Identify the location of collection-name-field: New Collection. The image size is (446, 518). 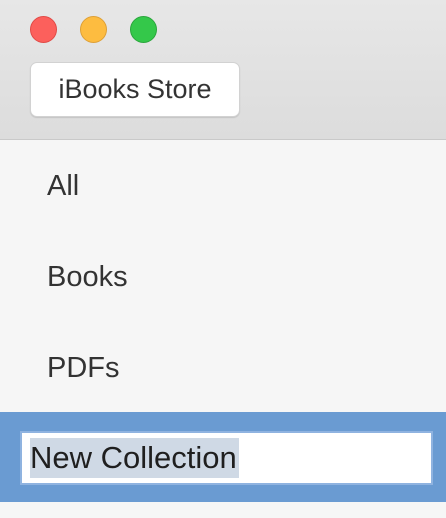
(226, 458).